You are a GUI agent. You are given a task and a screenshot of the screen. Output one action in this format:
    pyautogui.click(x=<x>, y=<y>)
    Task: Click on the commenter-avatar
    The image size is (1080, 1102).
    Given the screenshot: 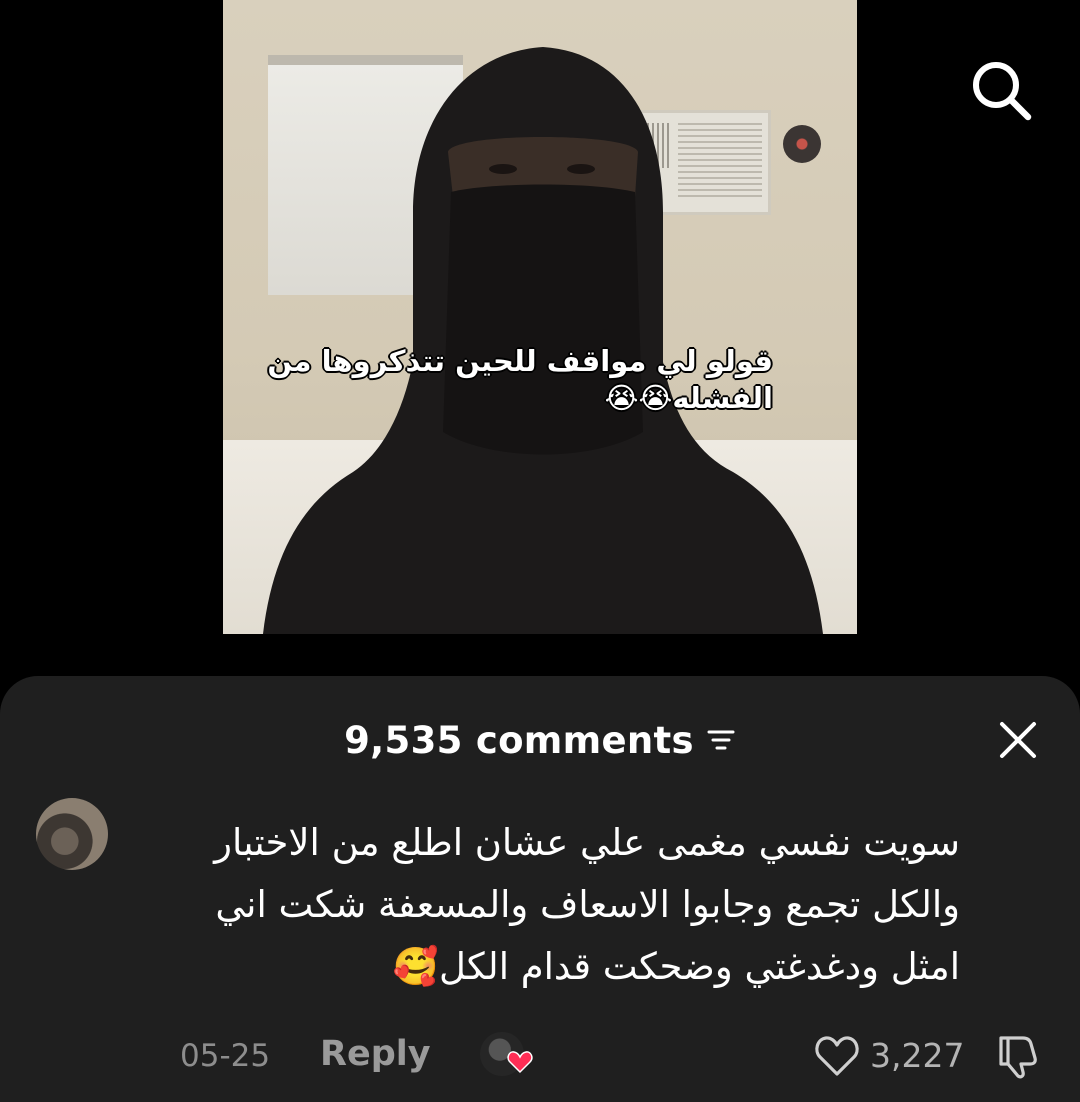 What is the action you would take?
    pyautogui.click(x=72, y=834)
    